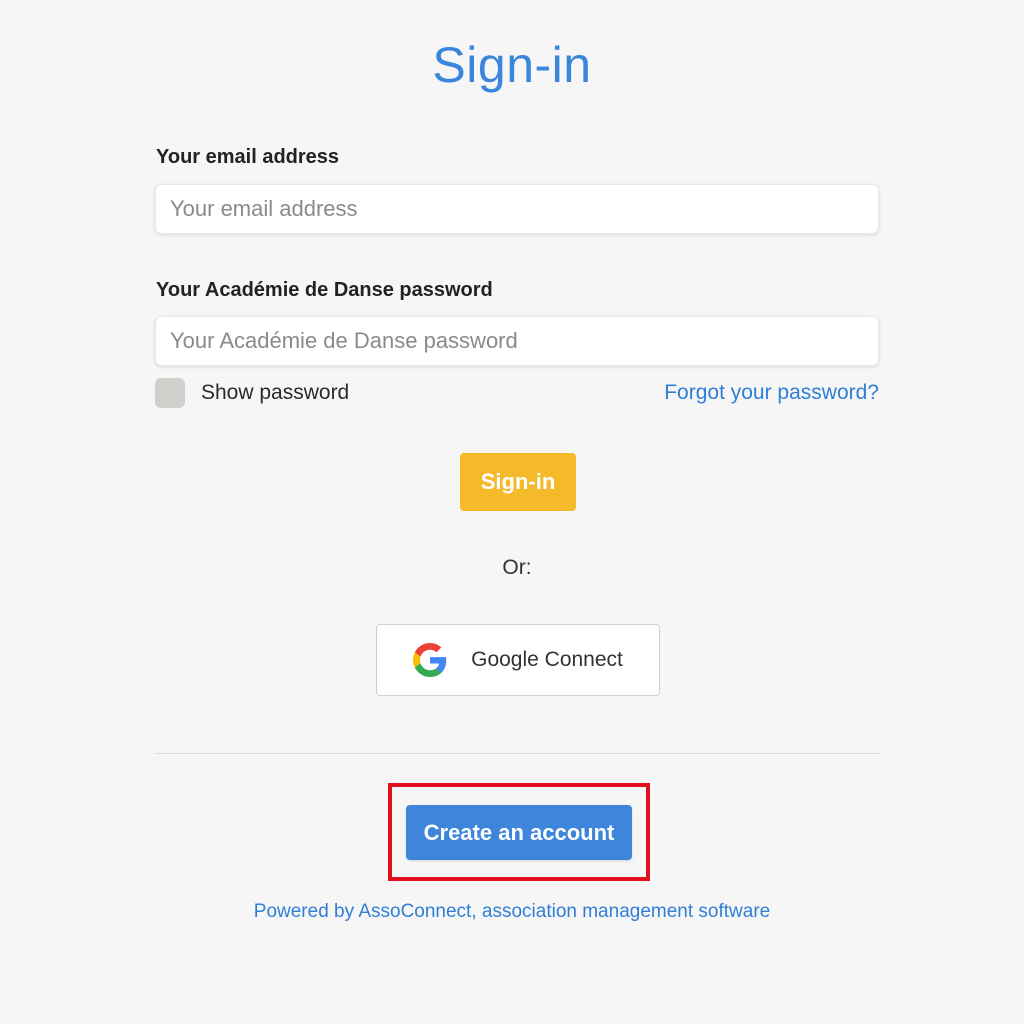  What do you see at coordinates (517, 341) in the screenshot?
I see `password-field` at bounding box center [517, 341].